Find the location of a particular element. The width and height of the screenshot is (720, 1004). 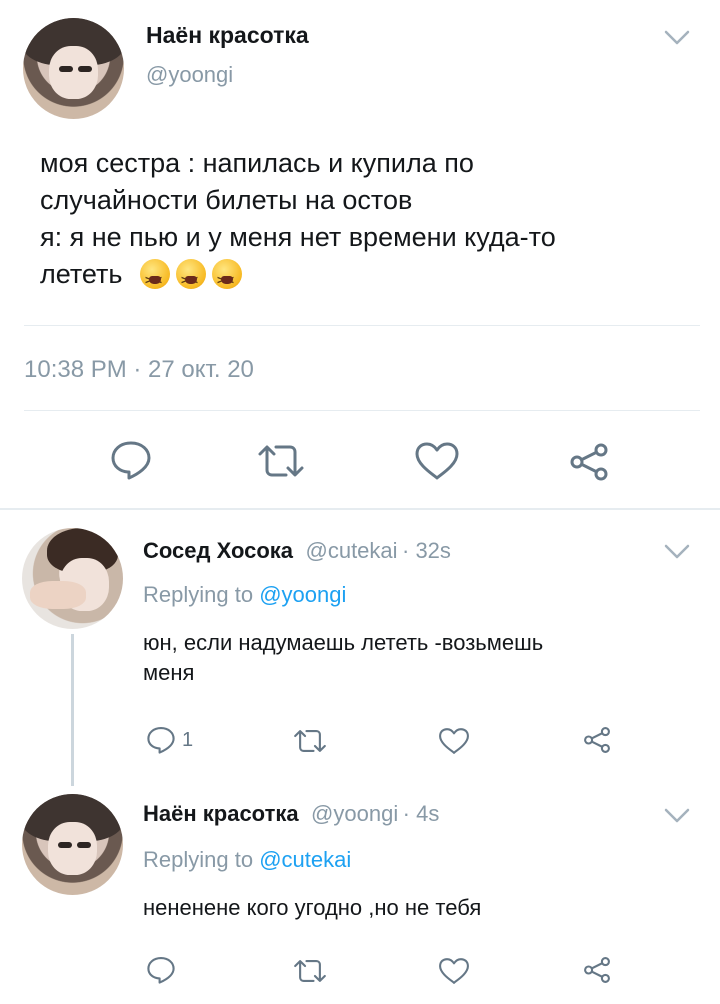

tweet-text-line: я: я не пью и у меня нет времени куда-то is located at coordinates (298, 237).